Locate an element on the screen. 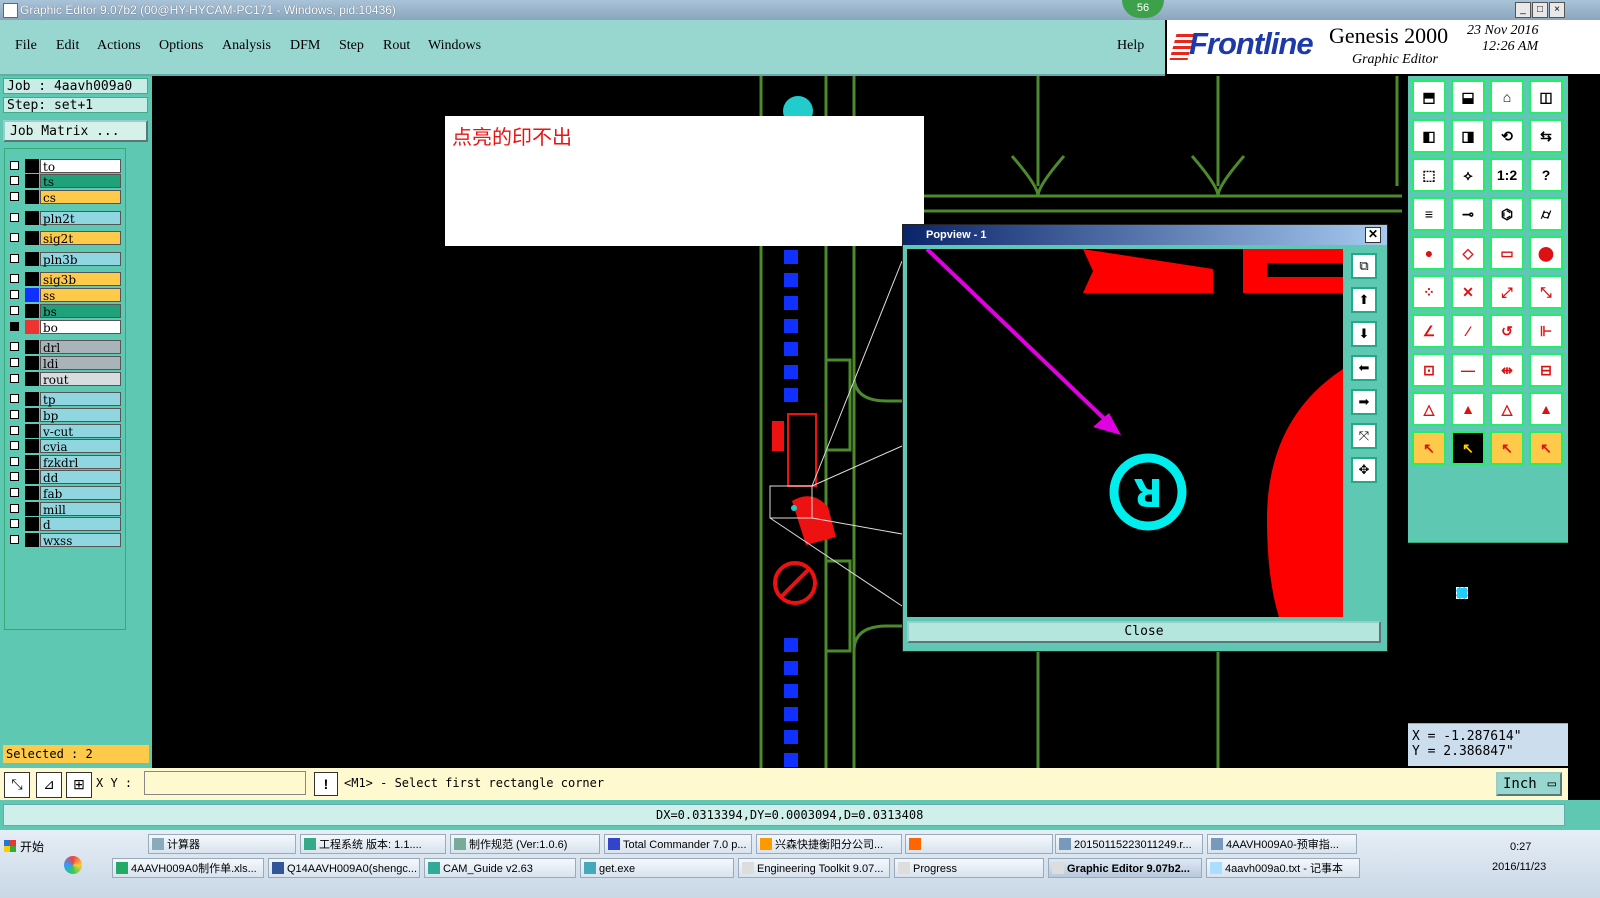 The image size is (1600, 898). taskbar-item: 计算器 is located at coordinates (222, 844).